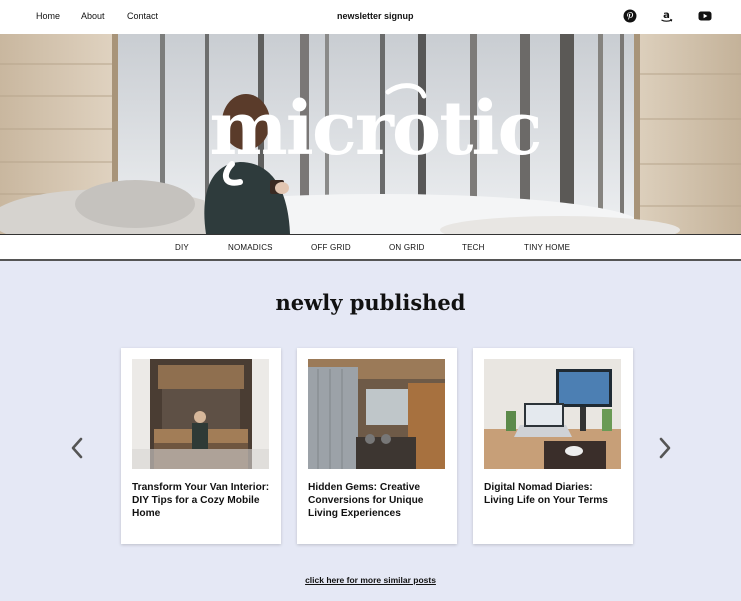 This screenshot has height=601, width=741. What do you see at coordinates (547, 247) in the screenshot?
I see `category-tiny-home: TINY HOME` at bounding box center [547, 247].